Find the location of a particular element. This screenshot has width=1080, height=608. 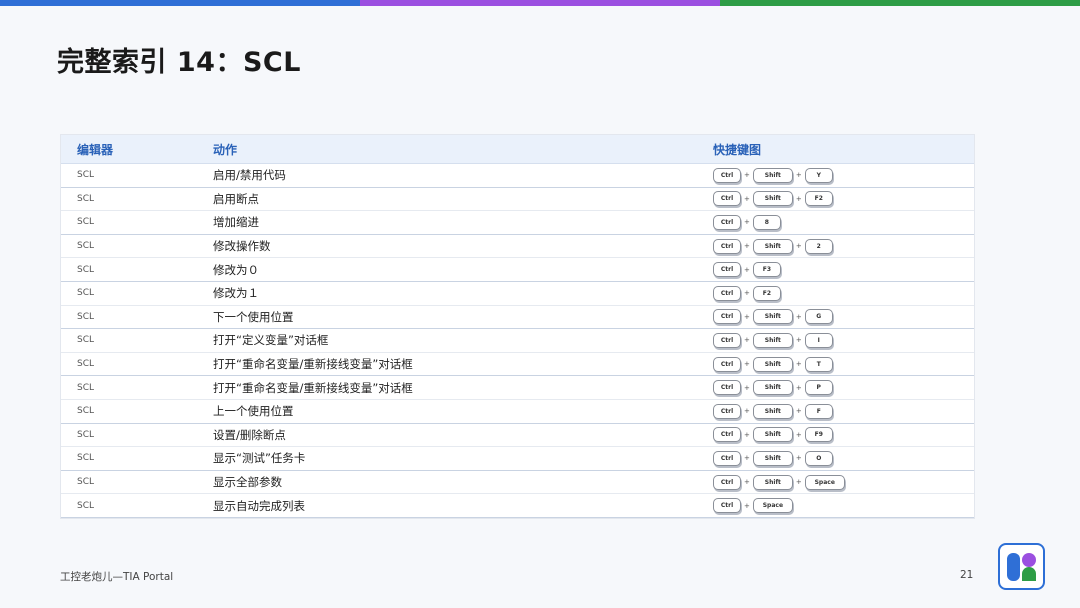

cell-shortcut: Ctrl + F3 is located at coordinates (843, 270).